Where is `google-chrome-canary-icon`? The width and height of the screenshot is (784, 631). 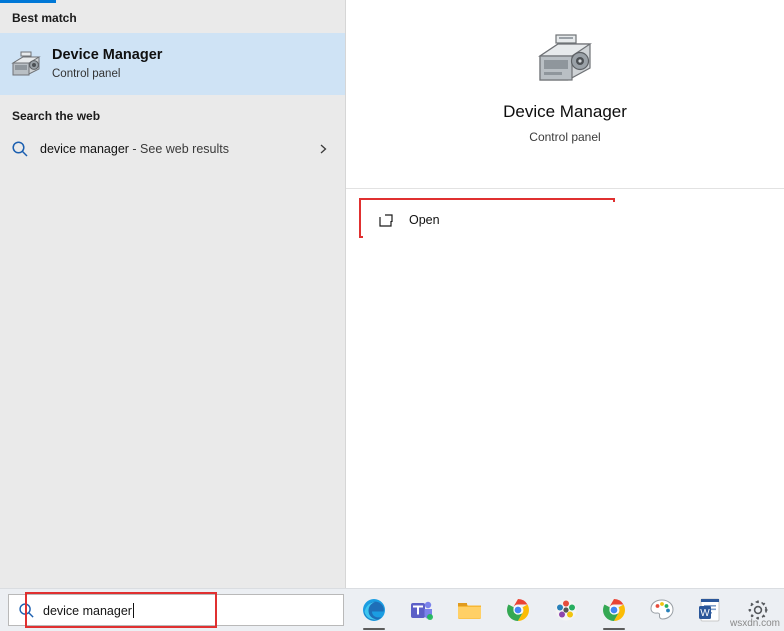 google-chrome-canary-icon is located at coordinates (614, 610).